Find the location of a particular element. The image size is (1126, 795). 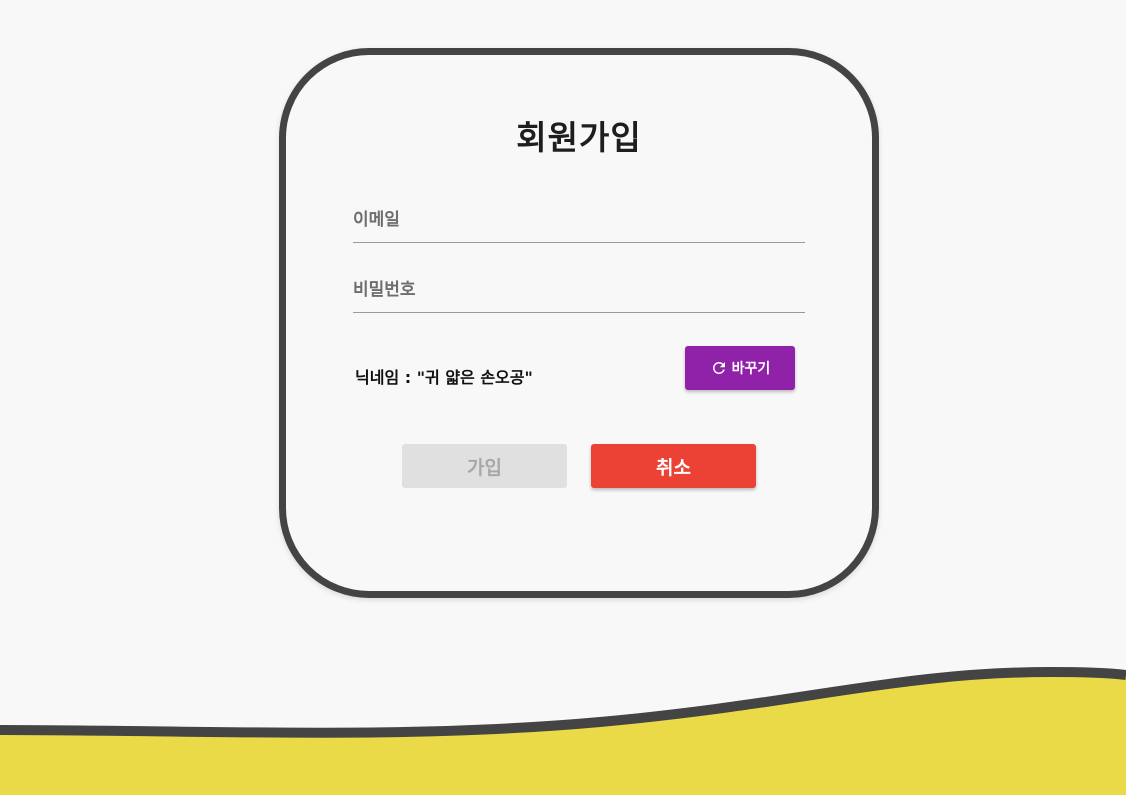

email-input is located at coordinates (579, 222).